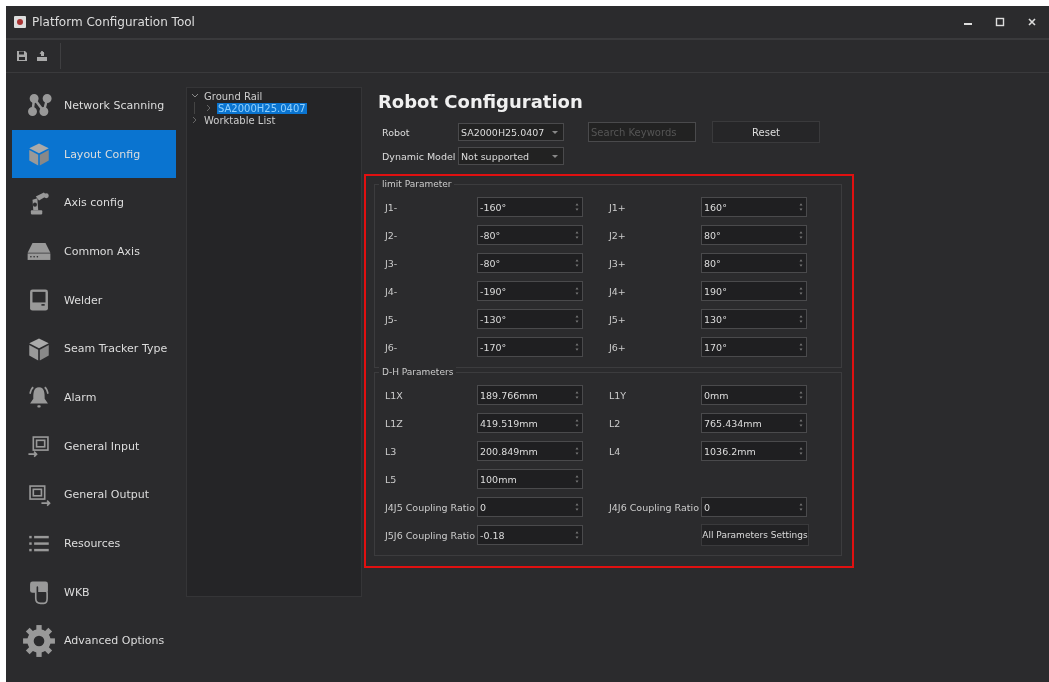 The height and width of the screenshot is (682, 1049). What do you see at coordinates (39, 154) in the screenshot?
I see `cube-icon` at bounding box center [39, 154].